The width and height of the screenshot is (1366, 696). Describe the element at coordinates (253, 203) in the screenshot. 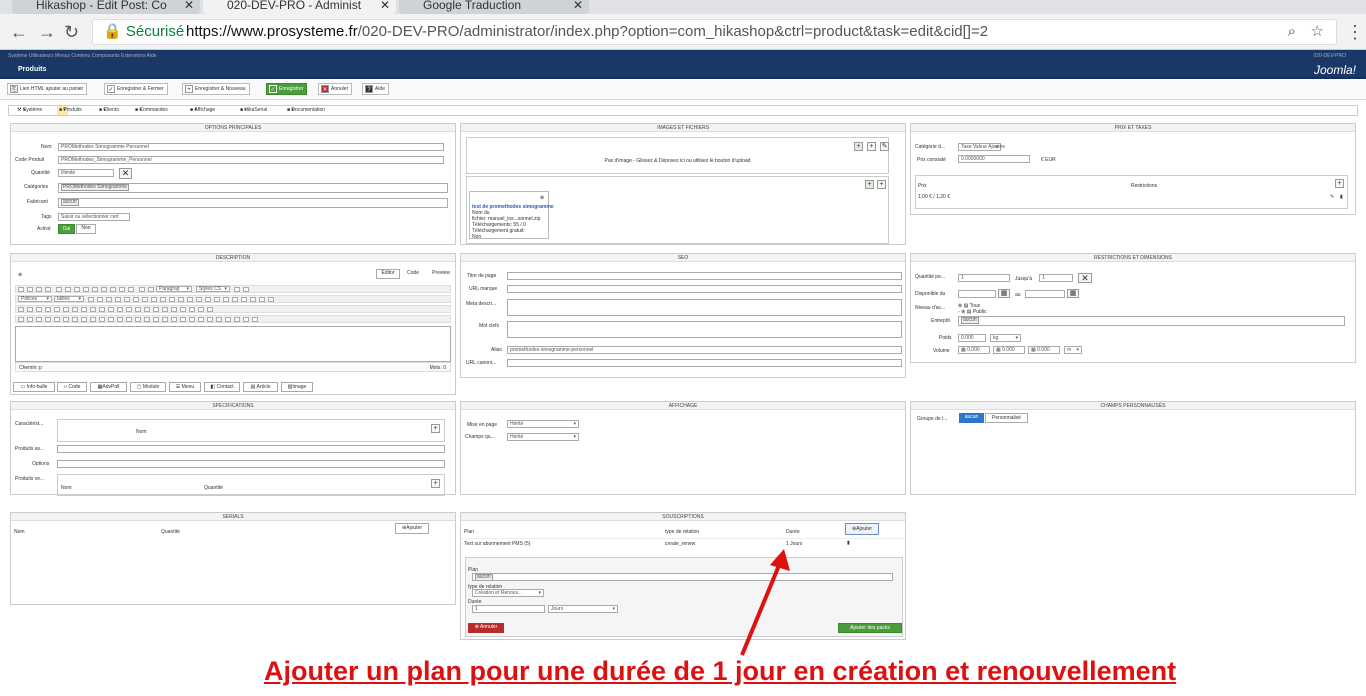

I see `manufacturer-input: aucun` at that location.